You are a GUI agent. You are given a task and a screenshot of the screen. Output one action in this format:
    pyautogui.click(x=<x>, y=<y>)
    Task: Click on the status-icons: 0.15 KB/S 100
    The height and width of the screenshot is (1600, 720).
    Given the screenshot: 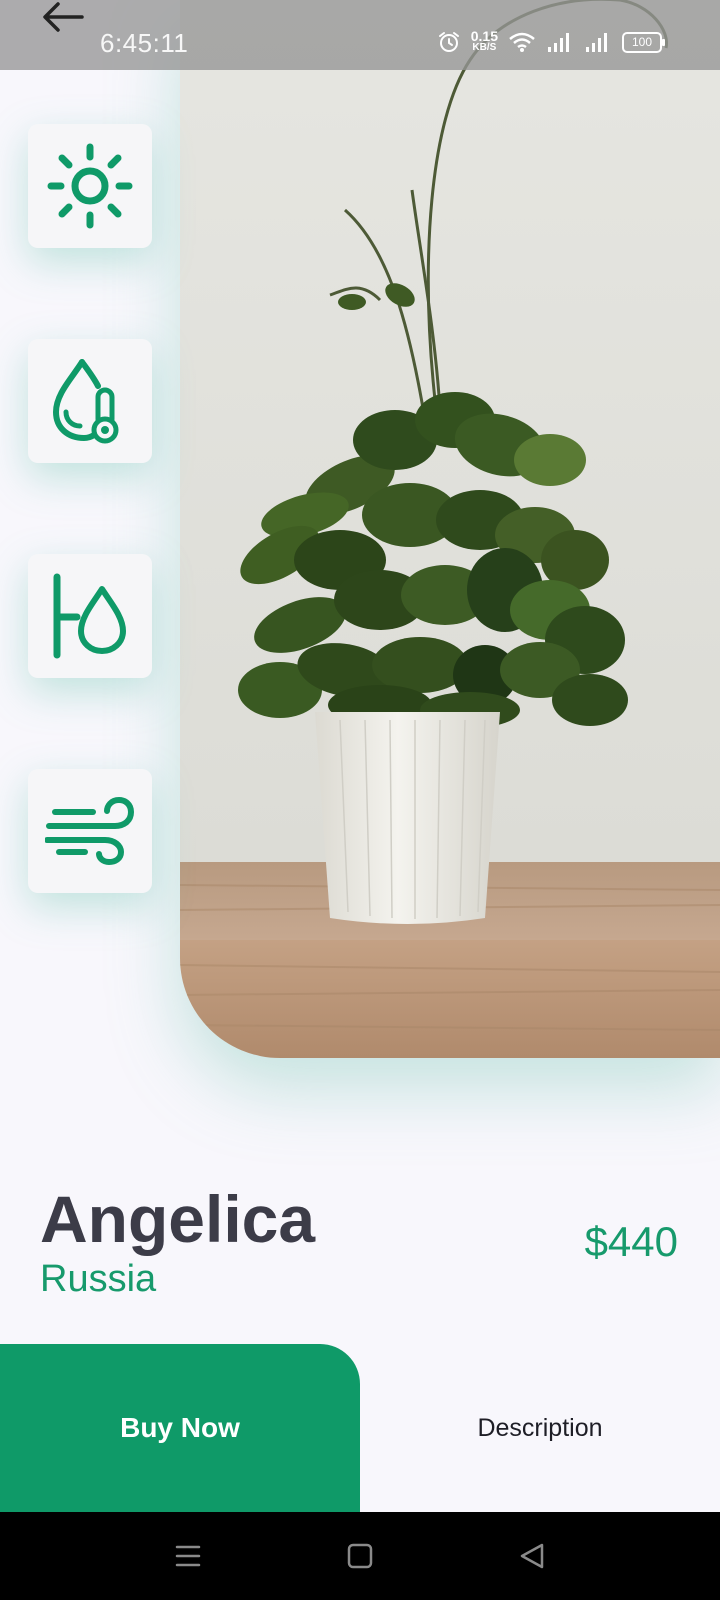 What is the action you would take?
    pyautogui.click(x=551, y=41)
    